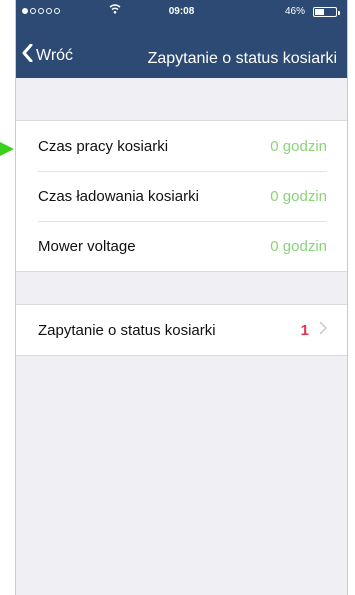  I want to click on status-bar: 09:08 46%, so click(181, 11).